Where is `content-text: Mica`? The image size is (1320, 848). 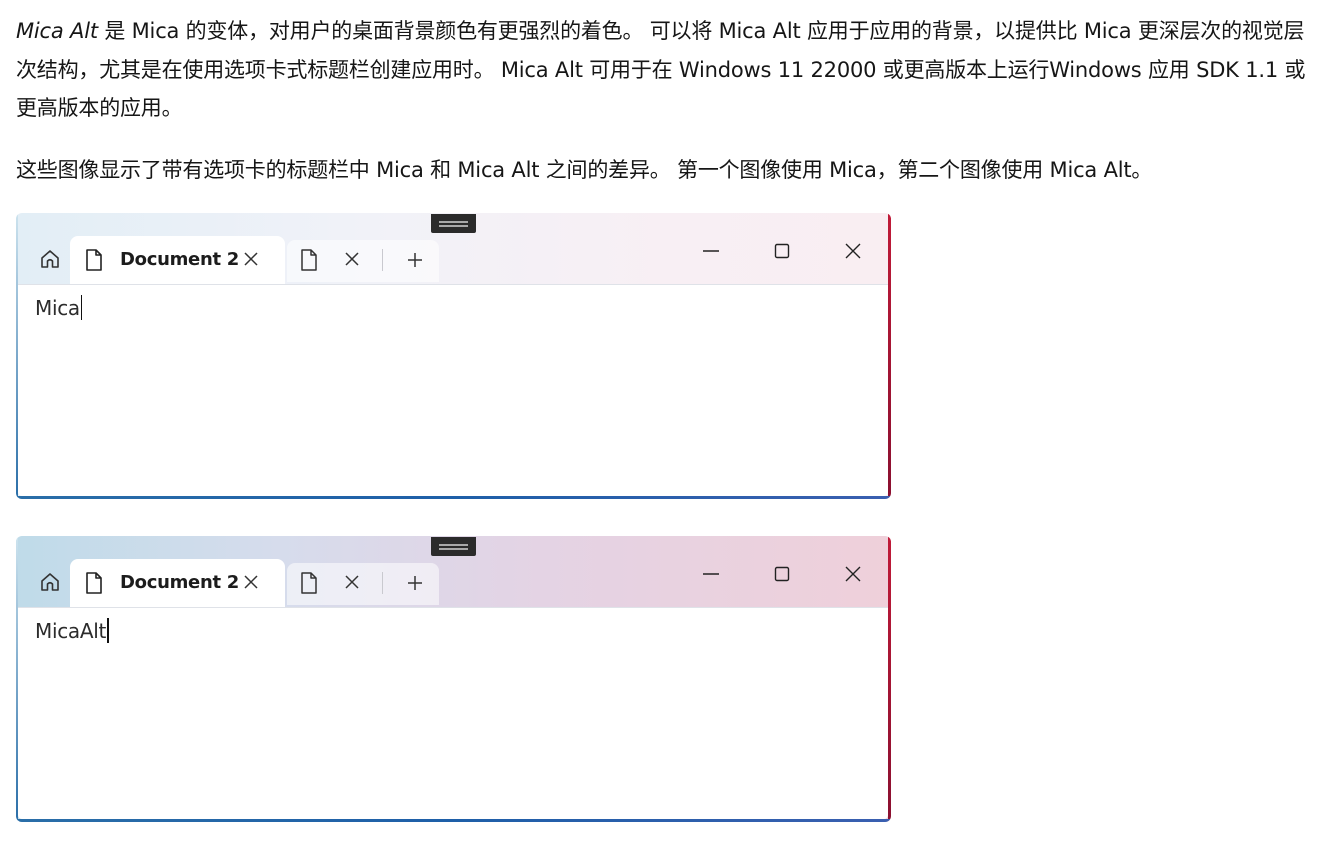
content-text: Mica is located at coordinates (59, 307).